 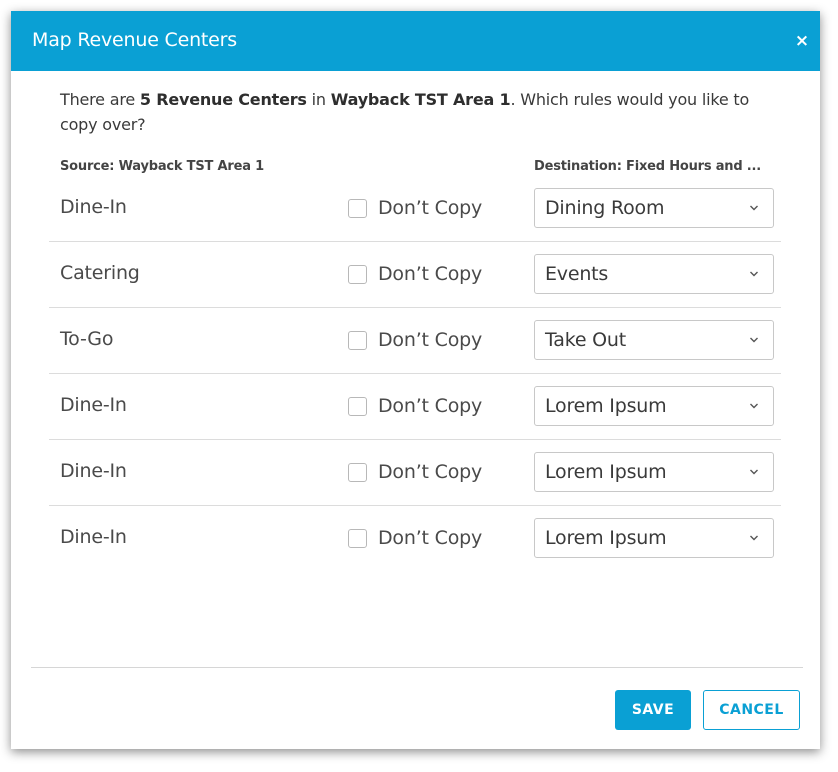 I want to click on dialog-header: Map Revenue Centers ×, so click(x=415, y=41).